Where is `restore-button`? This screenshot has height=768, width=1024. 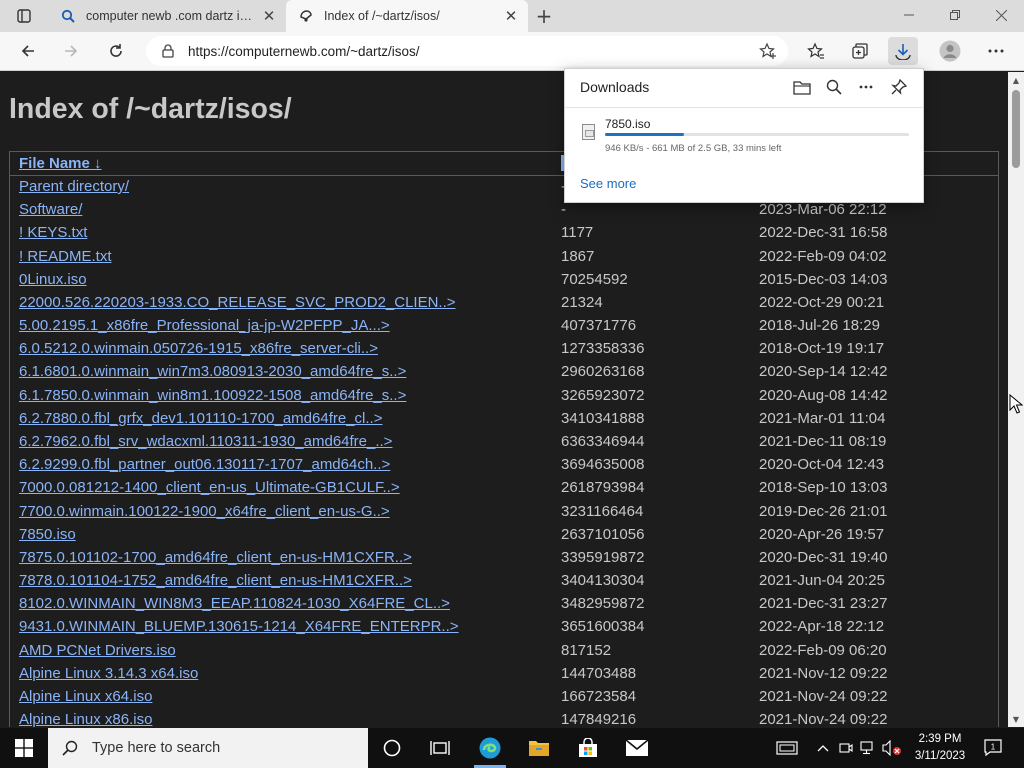
restore-button is located at coordinates (955, 15).